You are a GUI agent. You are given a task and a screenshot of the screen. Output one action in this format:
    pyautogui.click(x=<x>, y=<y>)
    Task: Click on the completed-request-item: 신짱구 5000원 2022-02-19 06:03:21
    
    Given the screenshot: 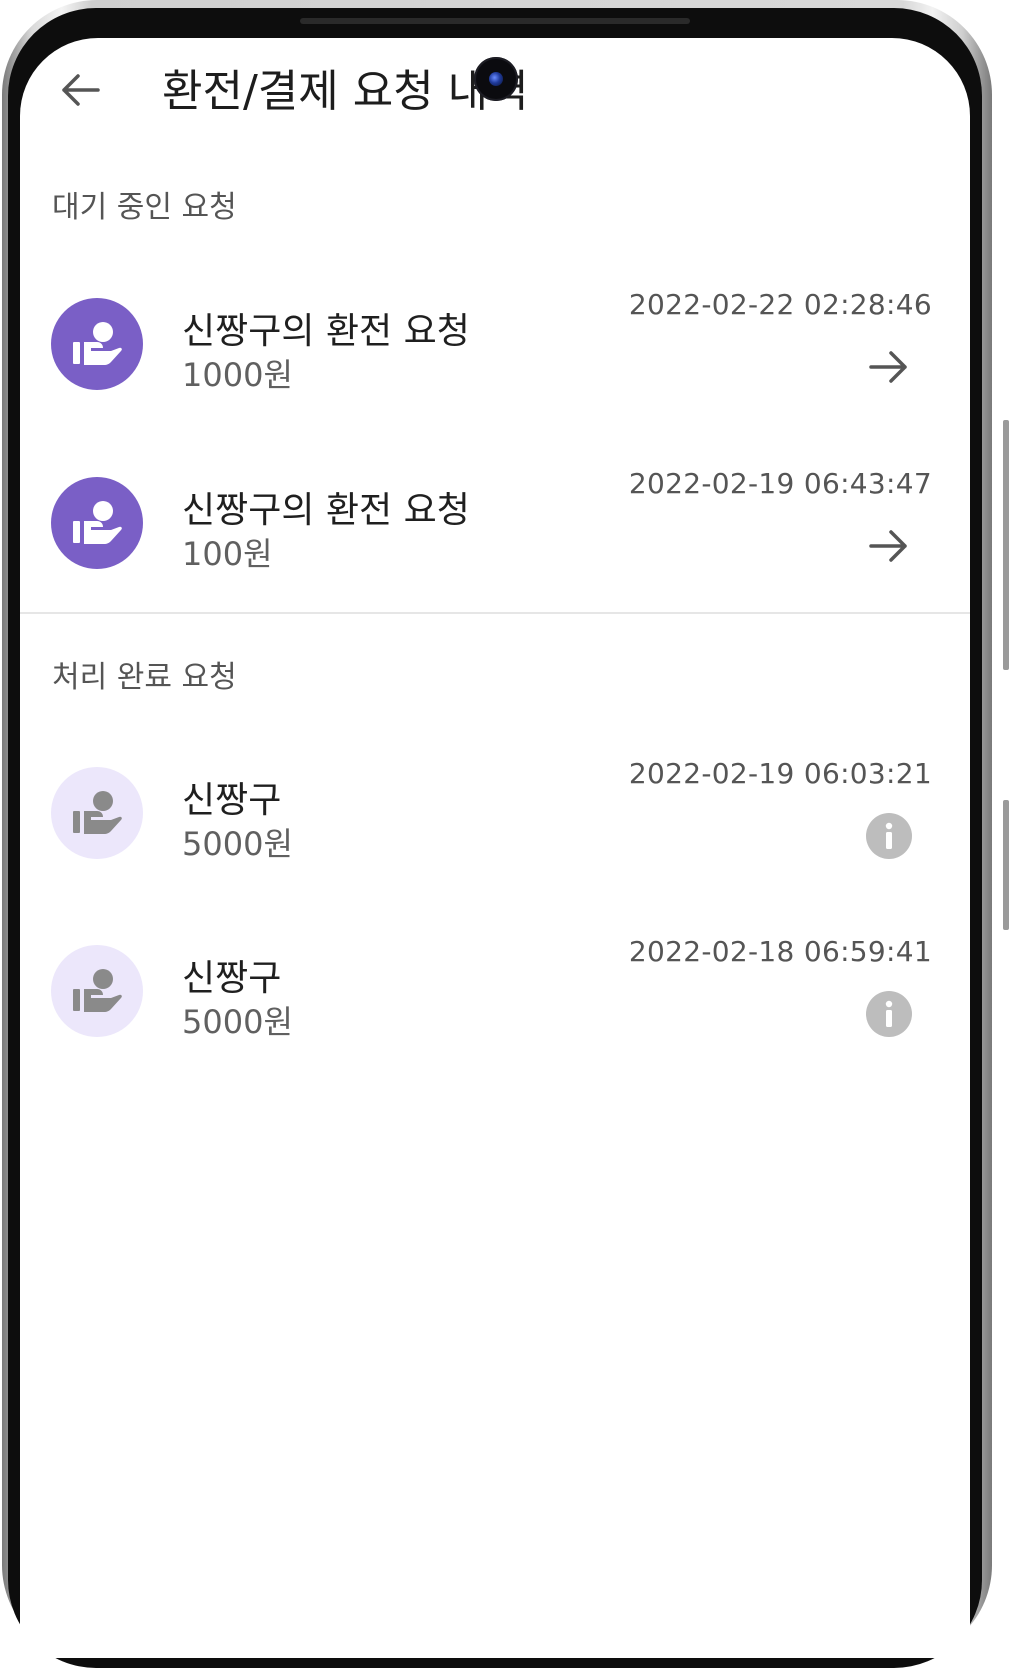 What is the action you would take?
    pyautogui.click(x=495, y=811)
    